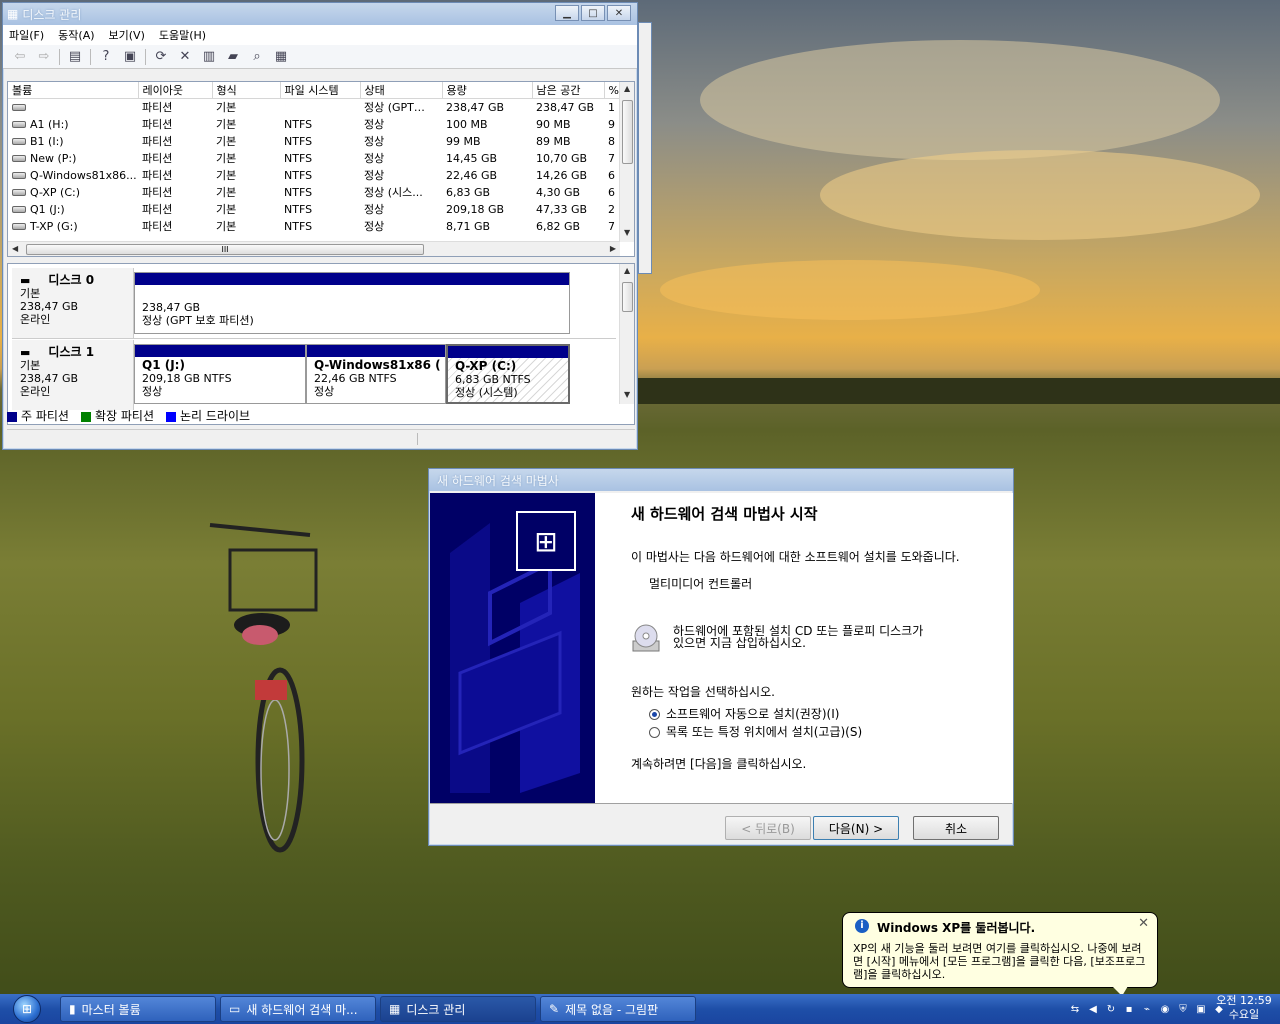 The height and width of the screenshot is (1024, 1280). What do you see at coordinates (458, 1009) in the screenshot?
I see `task-disk-management: ▦ 디스크 관리` at bounding box center [458, 1009].